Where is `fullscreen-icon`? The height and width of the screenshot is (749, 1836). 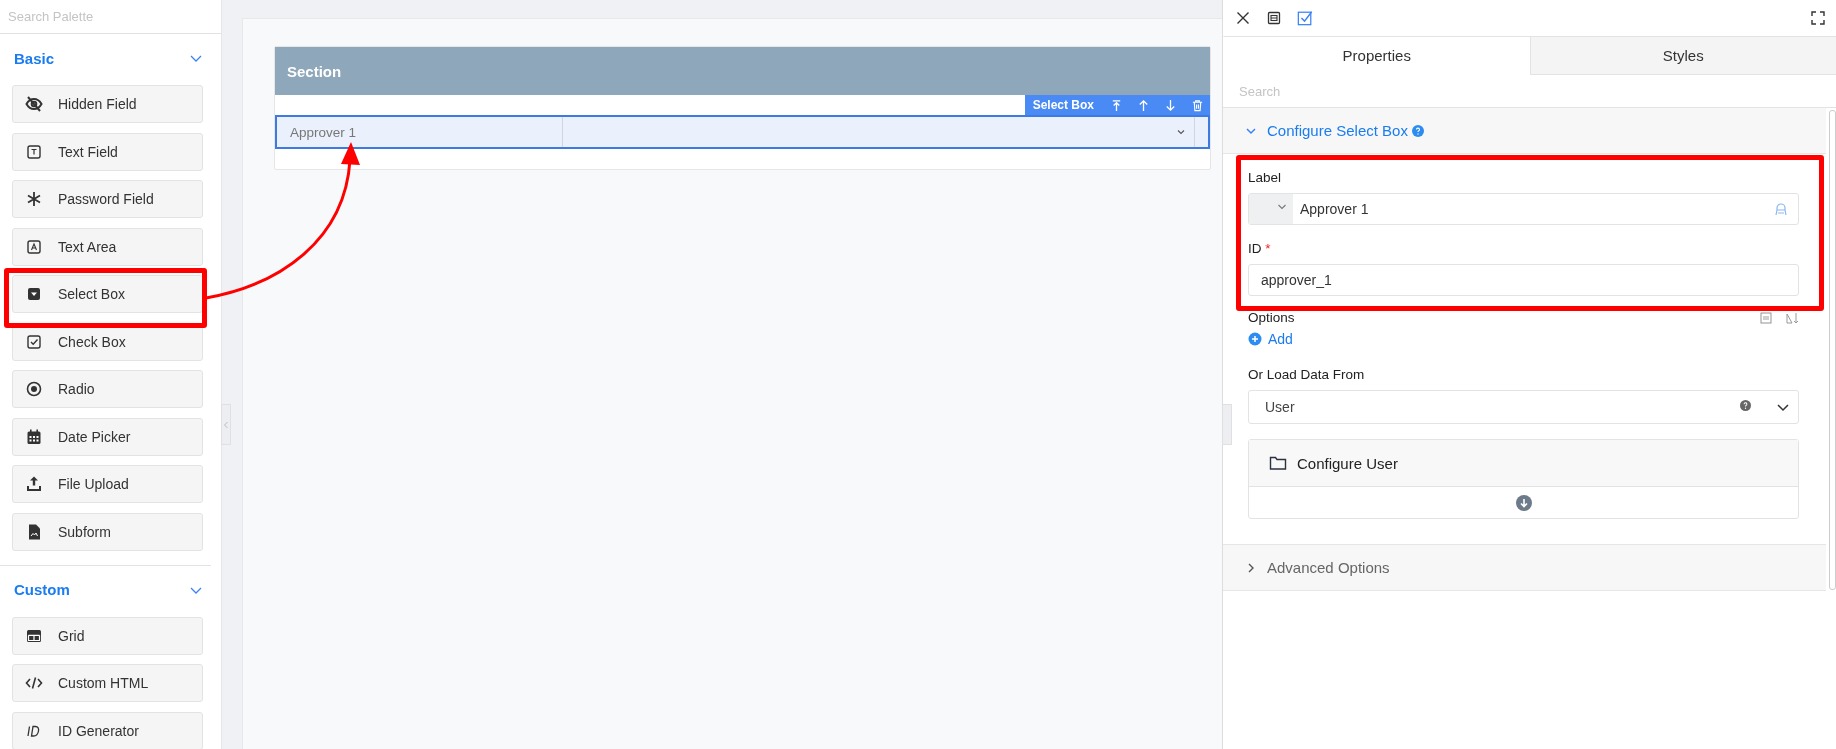
fullscreen-icon is located at coordinates (1818, 18).